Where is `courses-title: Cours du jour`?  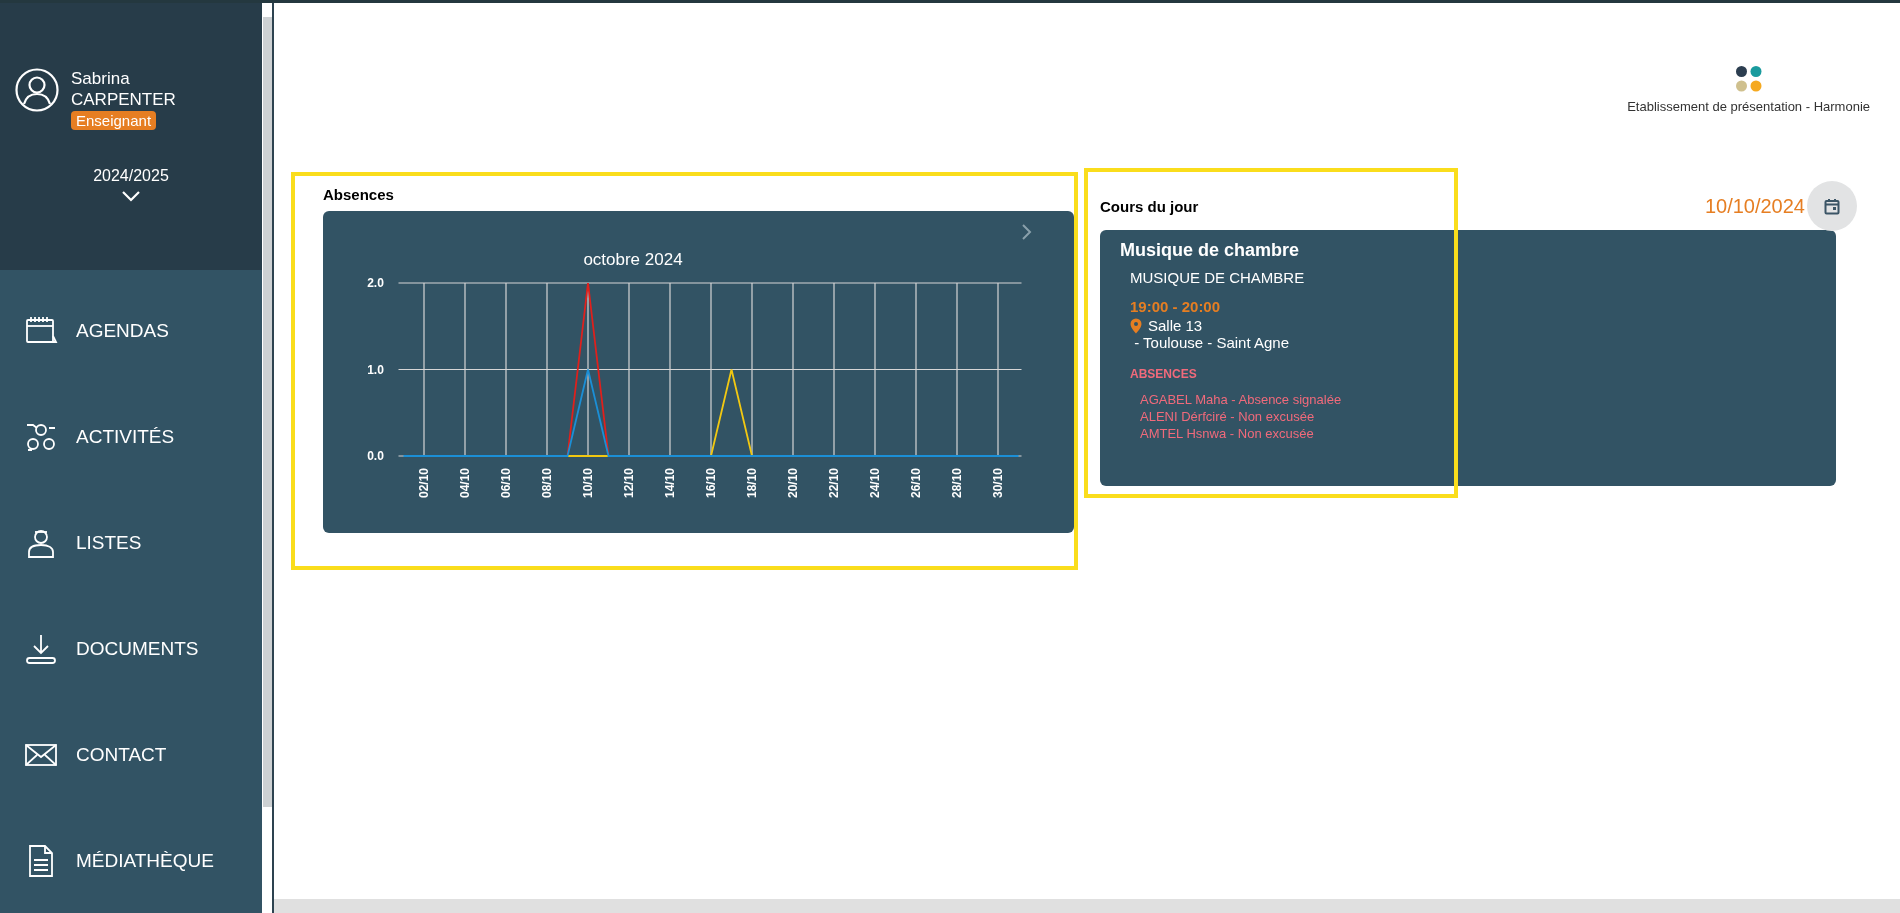 courses-title: Cours du jour is located at coordinates (1149, 206).